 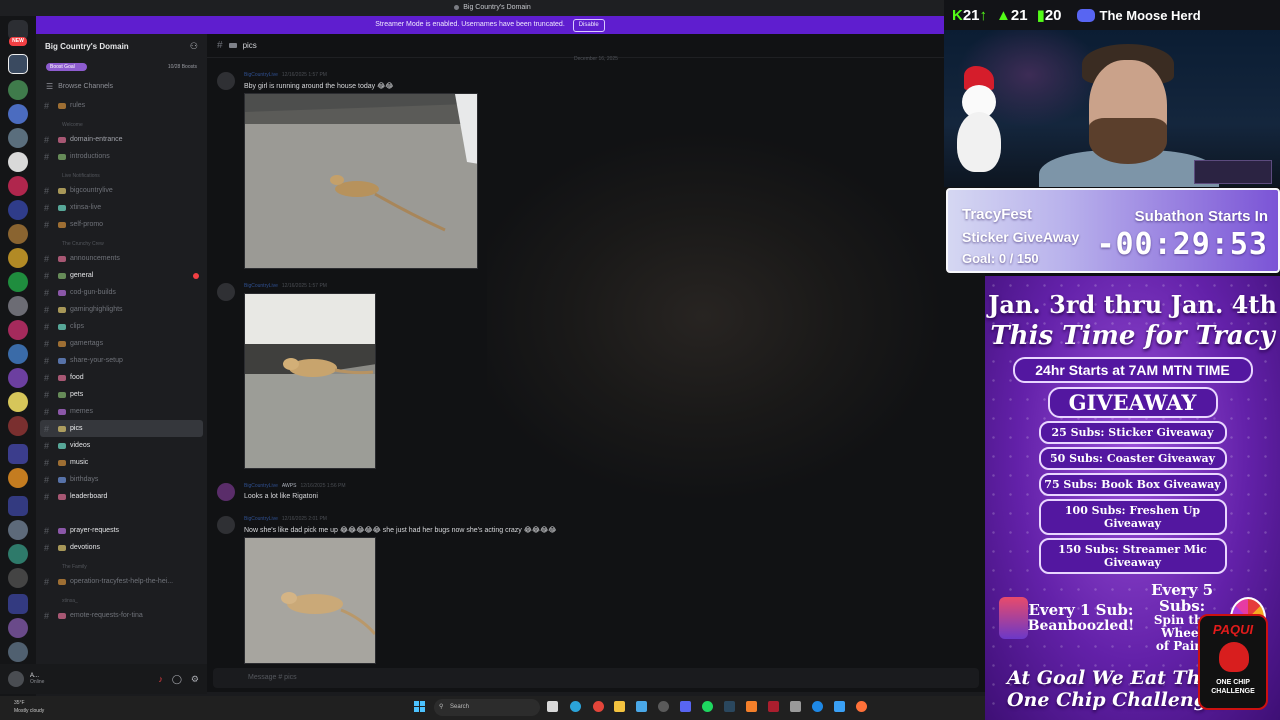 I want to click on obs-icon, so click(x=663, y=706).